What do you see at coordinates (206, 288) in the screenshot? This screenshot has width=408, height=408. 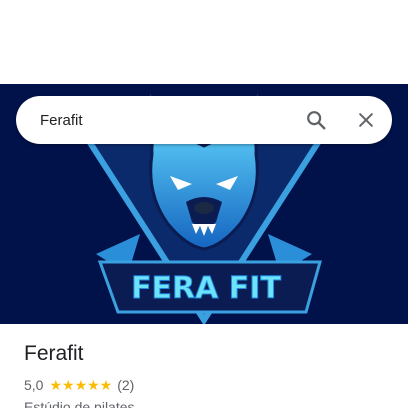 I see `logo-text: FERA FIT` at bounding box center [206, 288].